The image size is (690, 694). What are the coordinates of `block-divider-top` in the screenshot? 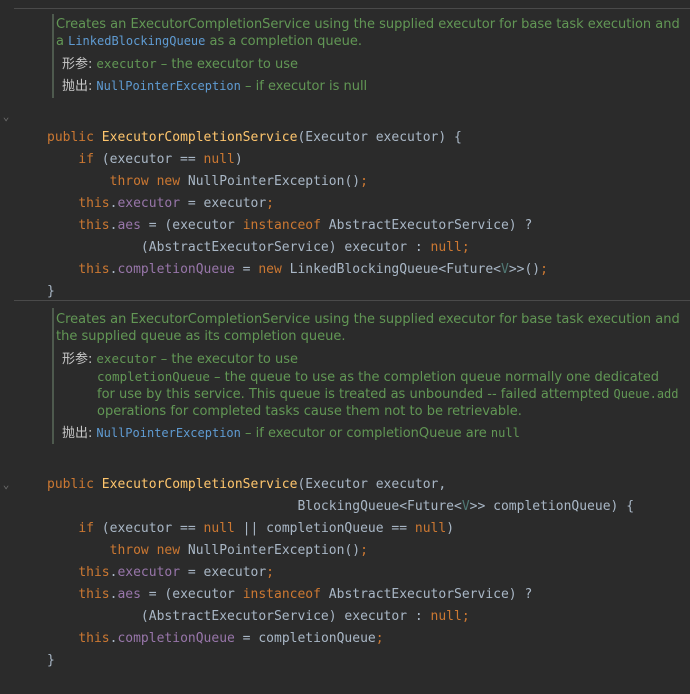 It's located at (352, 8).